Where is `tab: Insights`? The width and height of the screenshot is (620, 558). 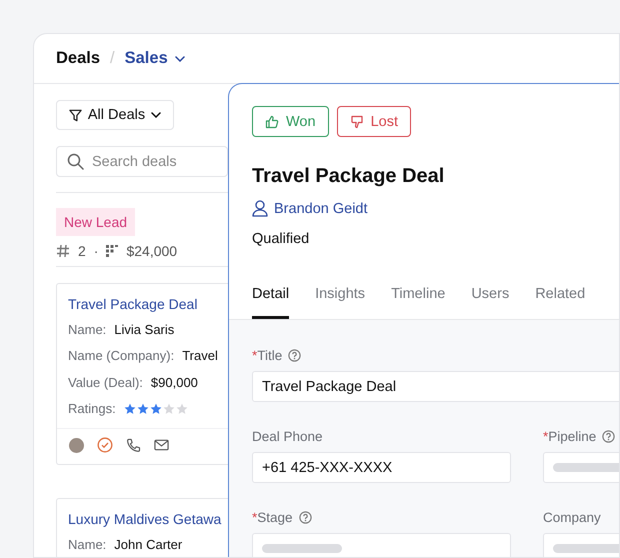 tab: Insights is located at coordinates (340, 302).